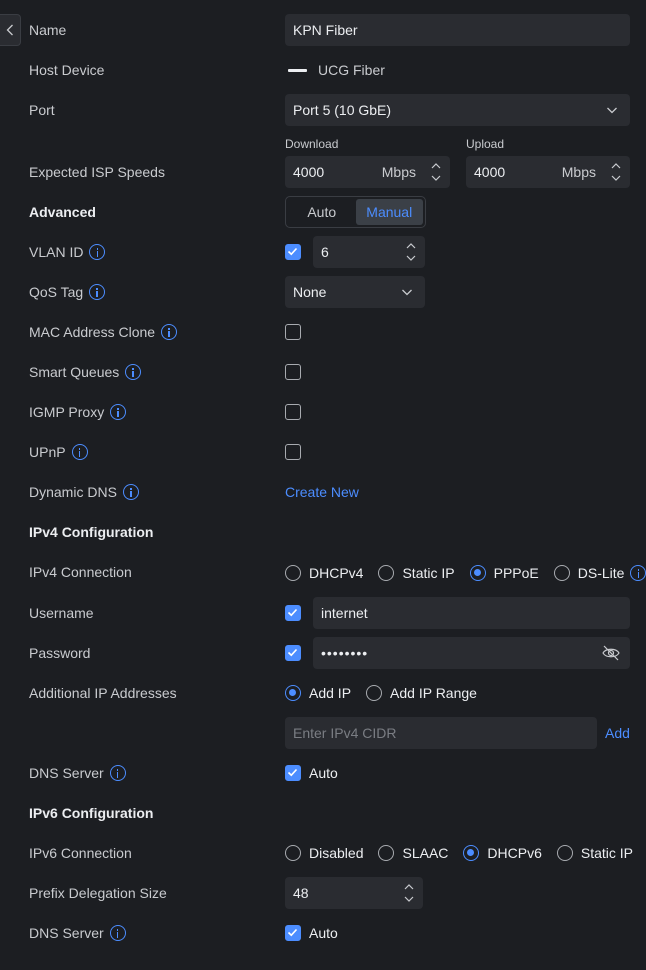  I want to click on collapse-panel-button, so click(10, 30).